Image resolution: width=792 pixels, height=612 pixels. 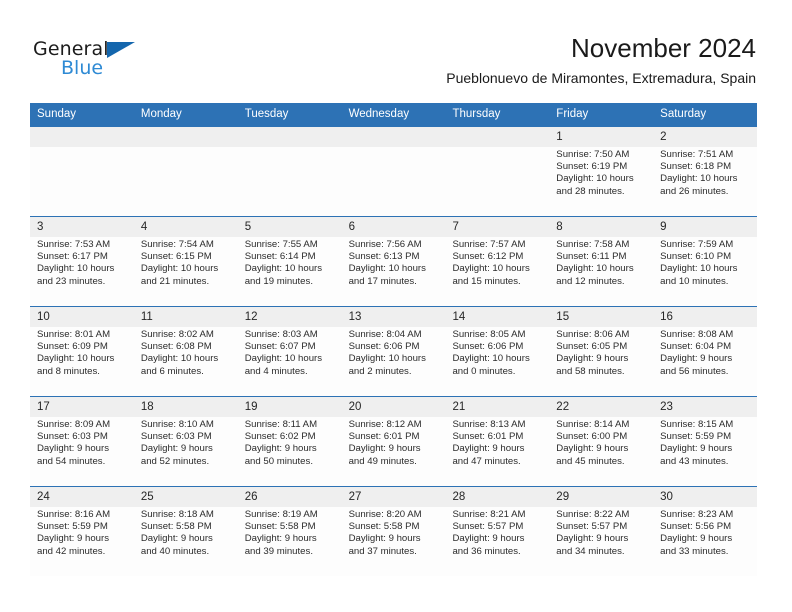 What do you see at coordinates (186, 227) in the screenshot?
I see `day-number: 4` at bounding box center [186, 227].